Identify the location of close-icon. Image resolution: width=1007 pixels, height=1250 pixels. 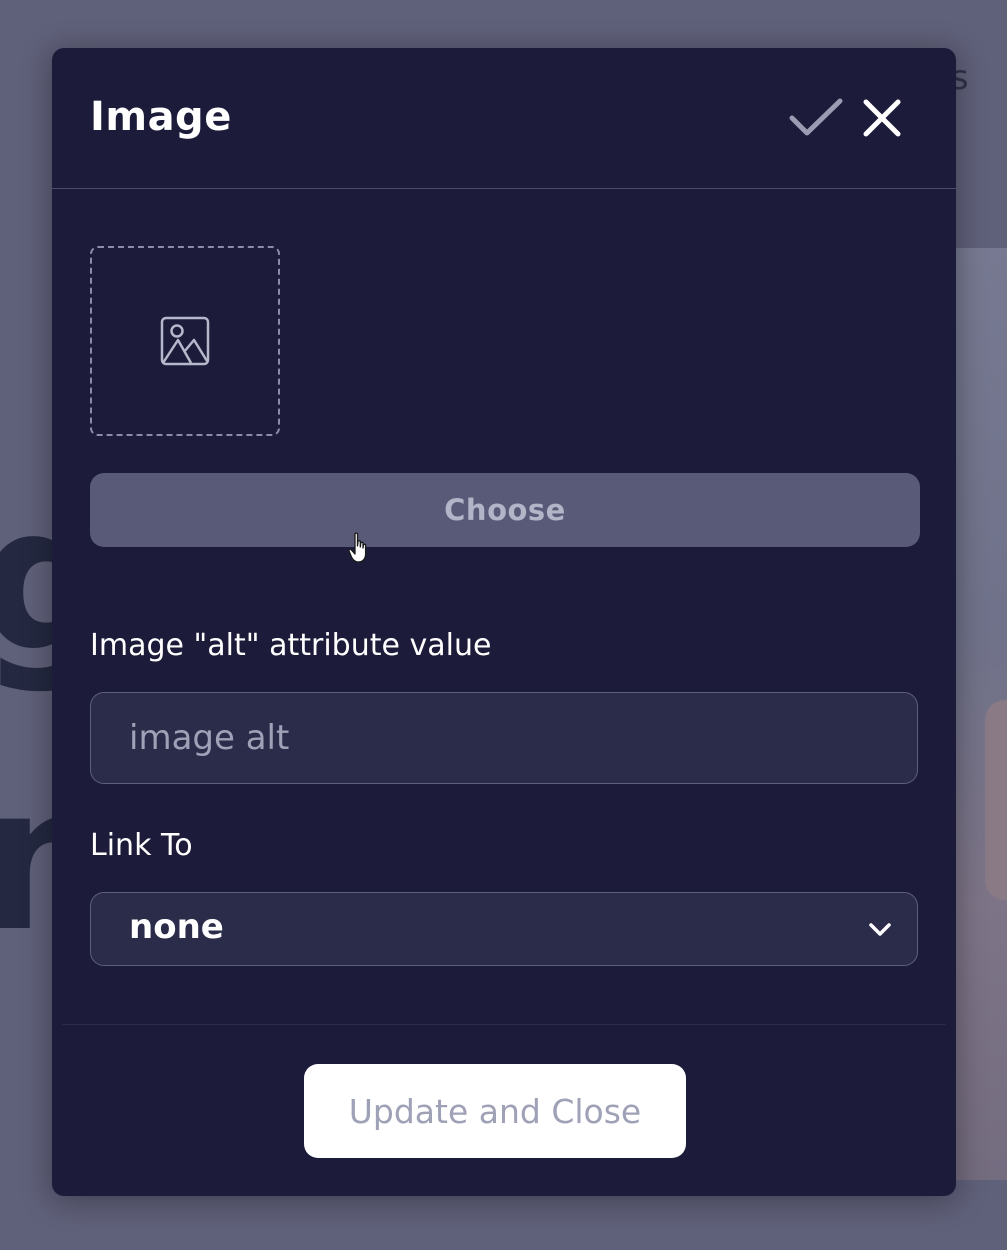
(882, 118).